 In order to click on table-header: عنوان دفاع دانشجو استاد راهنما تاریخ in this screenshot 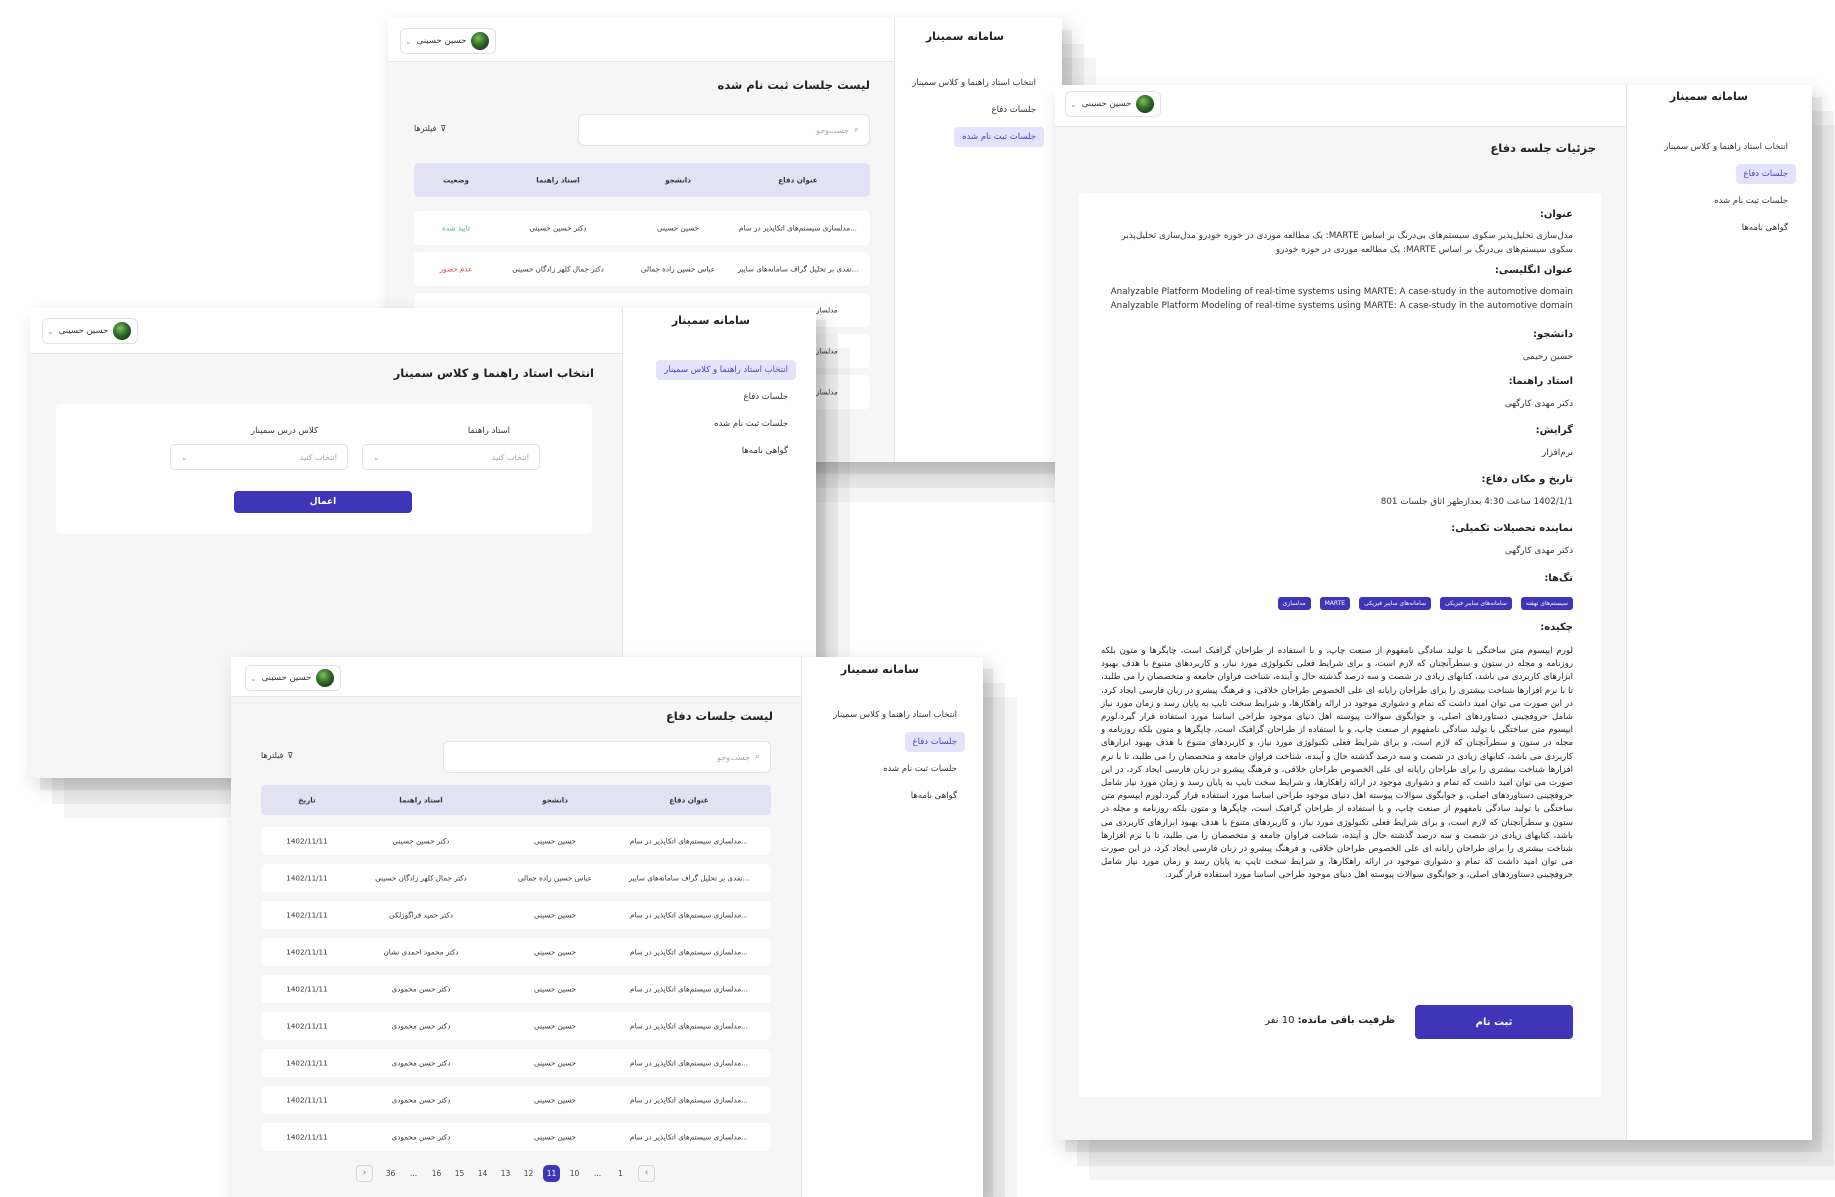, I will do `click(516, 800)`.